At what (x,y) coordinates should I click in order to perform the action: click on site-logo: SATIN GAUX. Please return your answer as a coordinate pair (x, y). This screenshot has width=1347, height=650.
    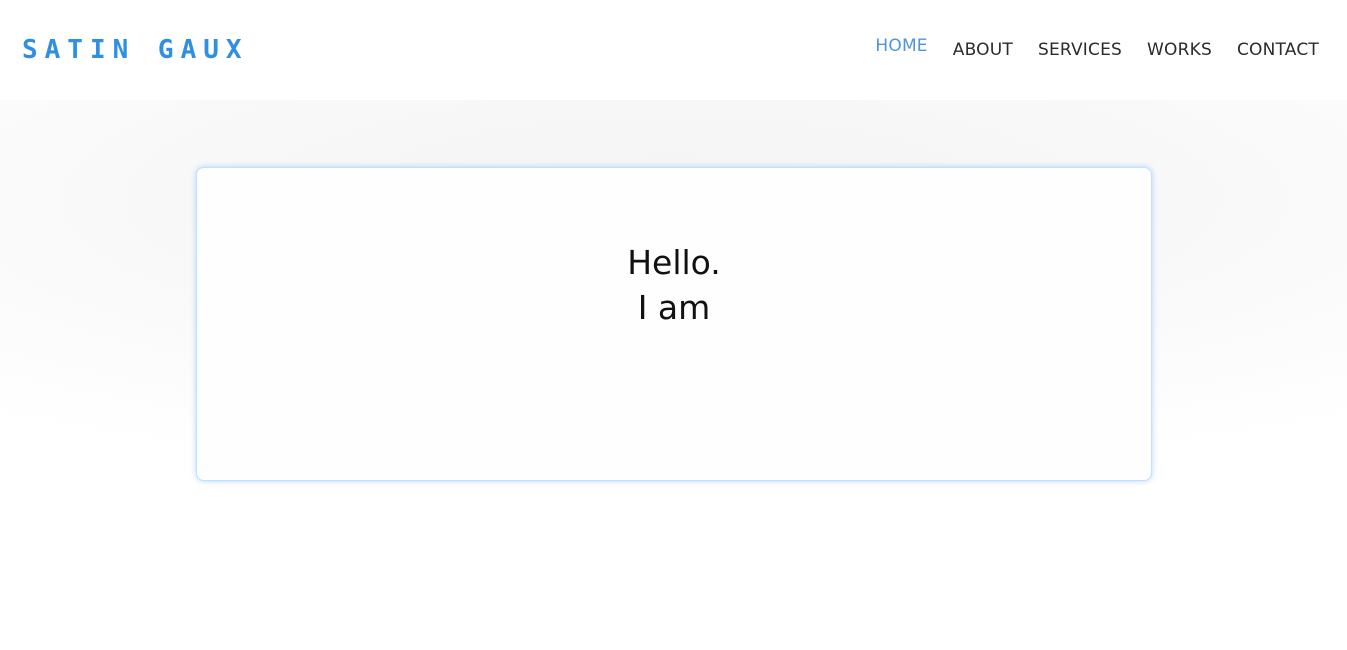
    Looking at the image, I should click on (135, 50).